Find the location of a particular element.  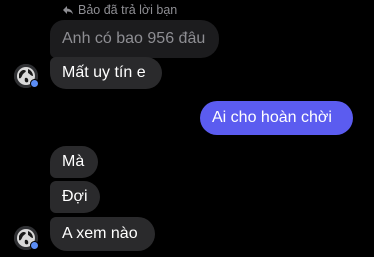

quoted-message-text: Anh có bao 956 đâu is located at coordinates (134, 38).